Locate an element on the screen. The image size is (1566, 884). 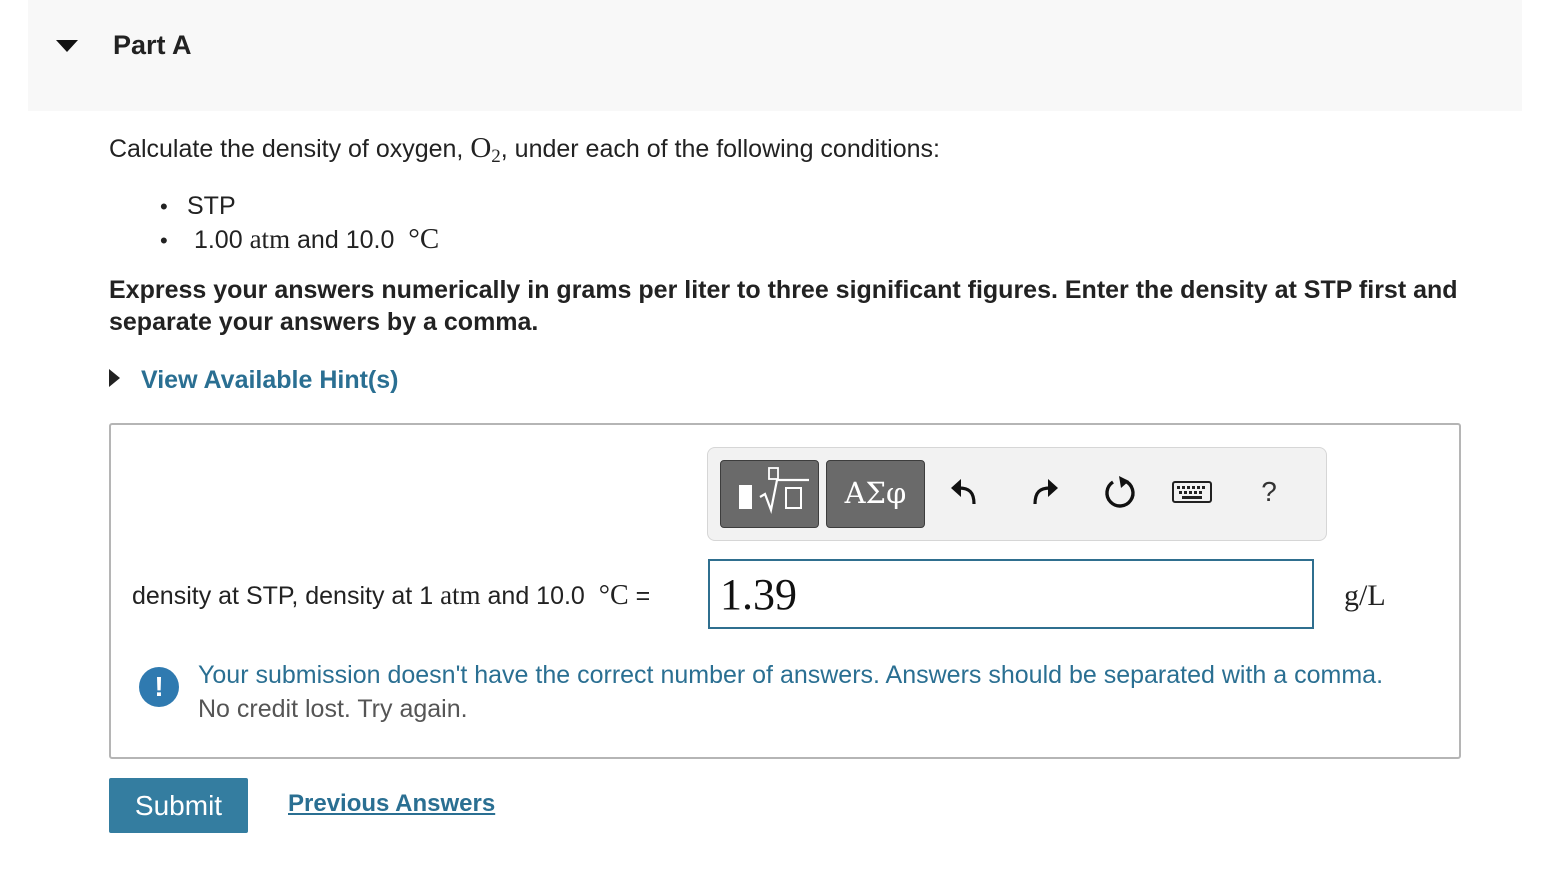
greek-letters-icon: ΑΣφ is located at coordinates (875, 493).